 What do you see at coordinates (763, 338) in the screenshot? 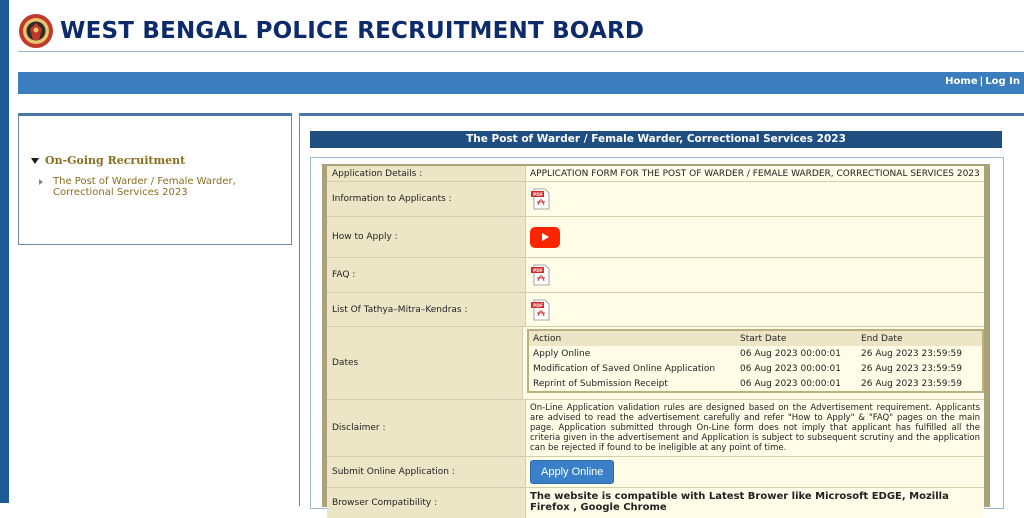
I see `dates-header-start: Start Date` at bounding box center [763, 338].